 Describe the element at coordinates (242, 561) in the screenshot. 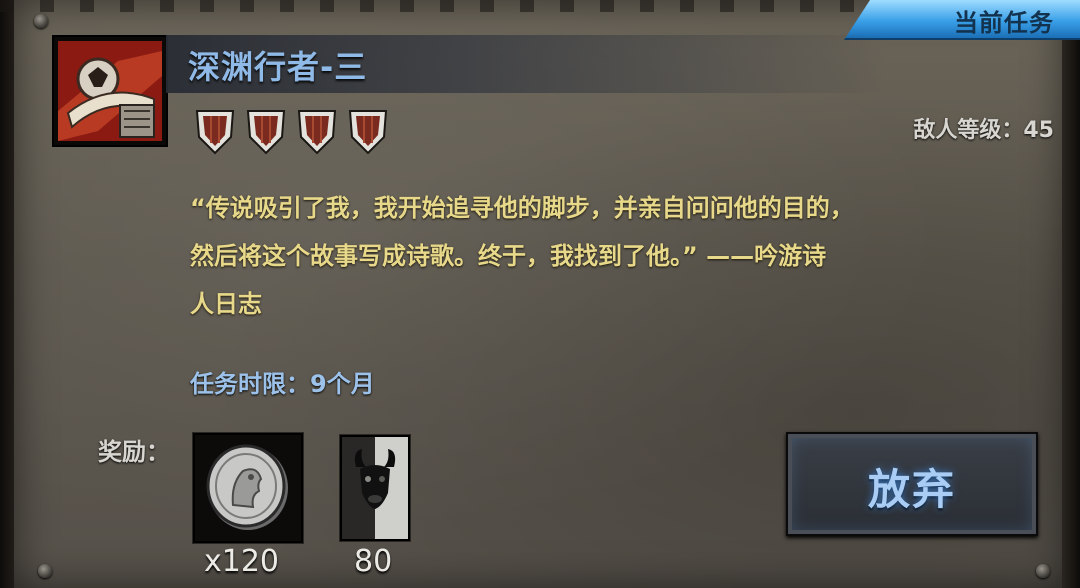

I see `reward-count: x120` at that location.